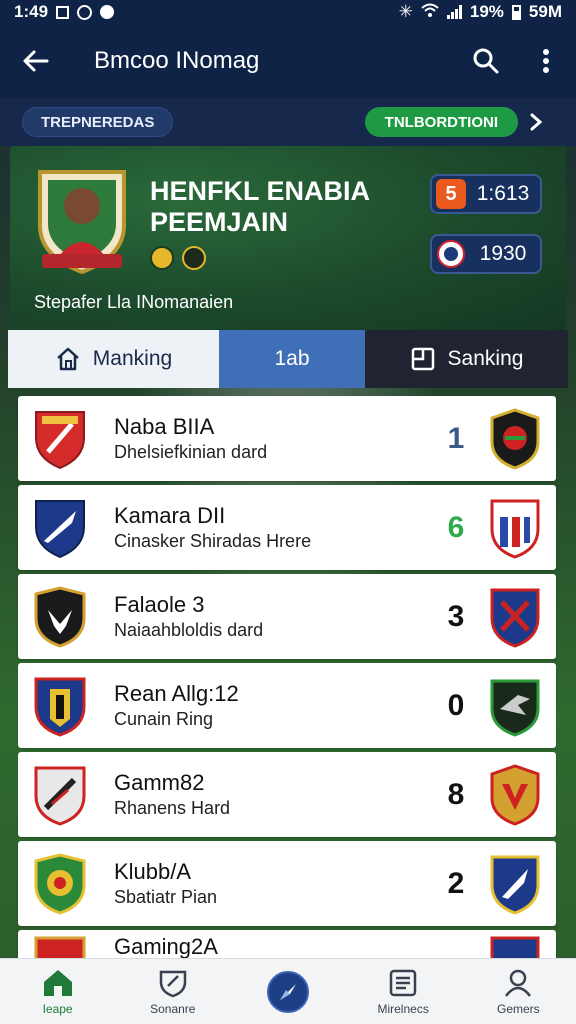 The width and height of the screenshot is (576, 1024). I want to click on rank-number: 6, so click(456, 527).